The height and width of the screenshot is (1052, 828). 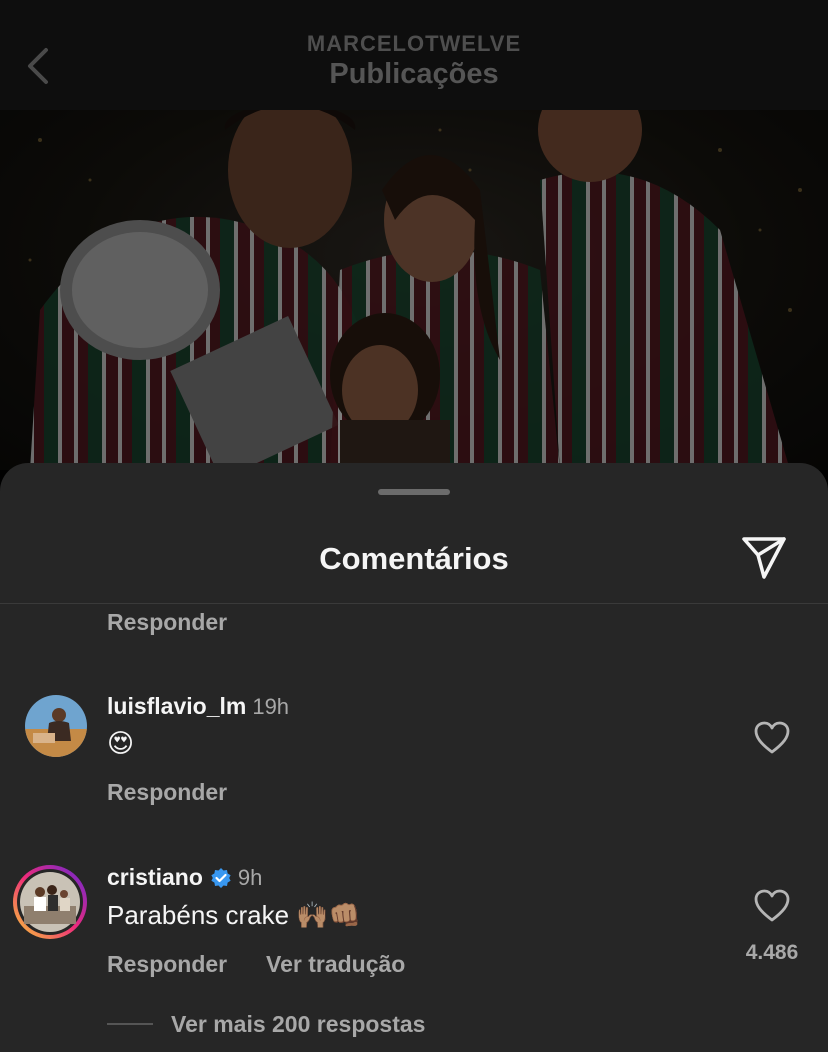 What do you see at coordinates (167, 622) in the screenshot?
I see `reply-button-previous: Responder` at bounding box center [167, 622].